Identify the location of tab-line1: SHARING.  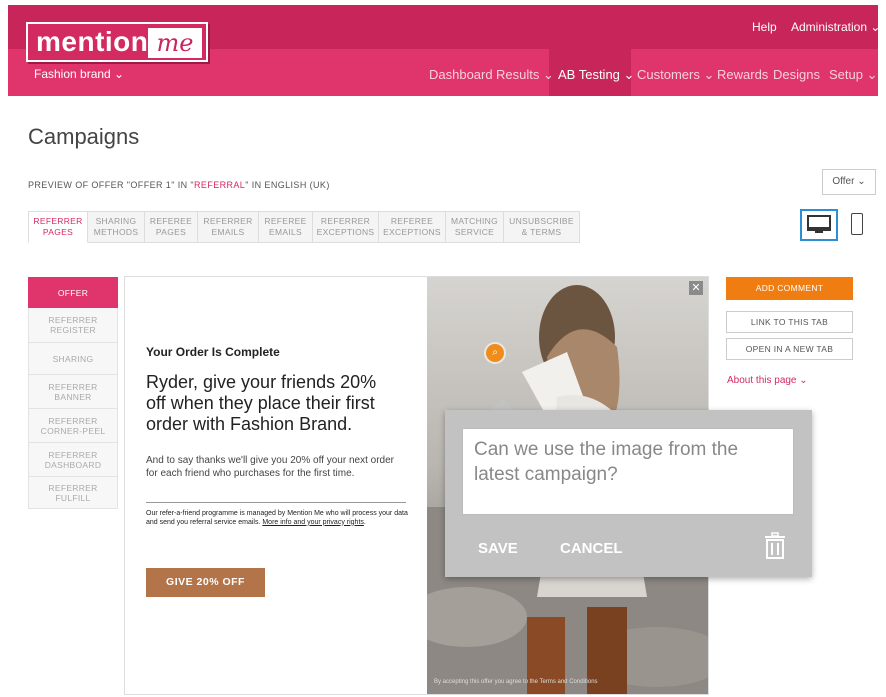
(116, 221).